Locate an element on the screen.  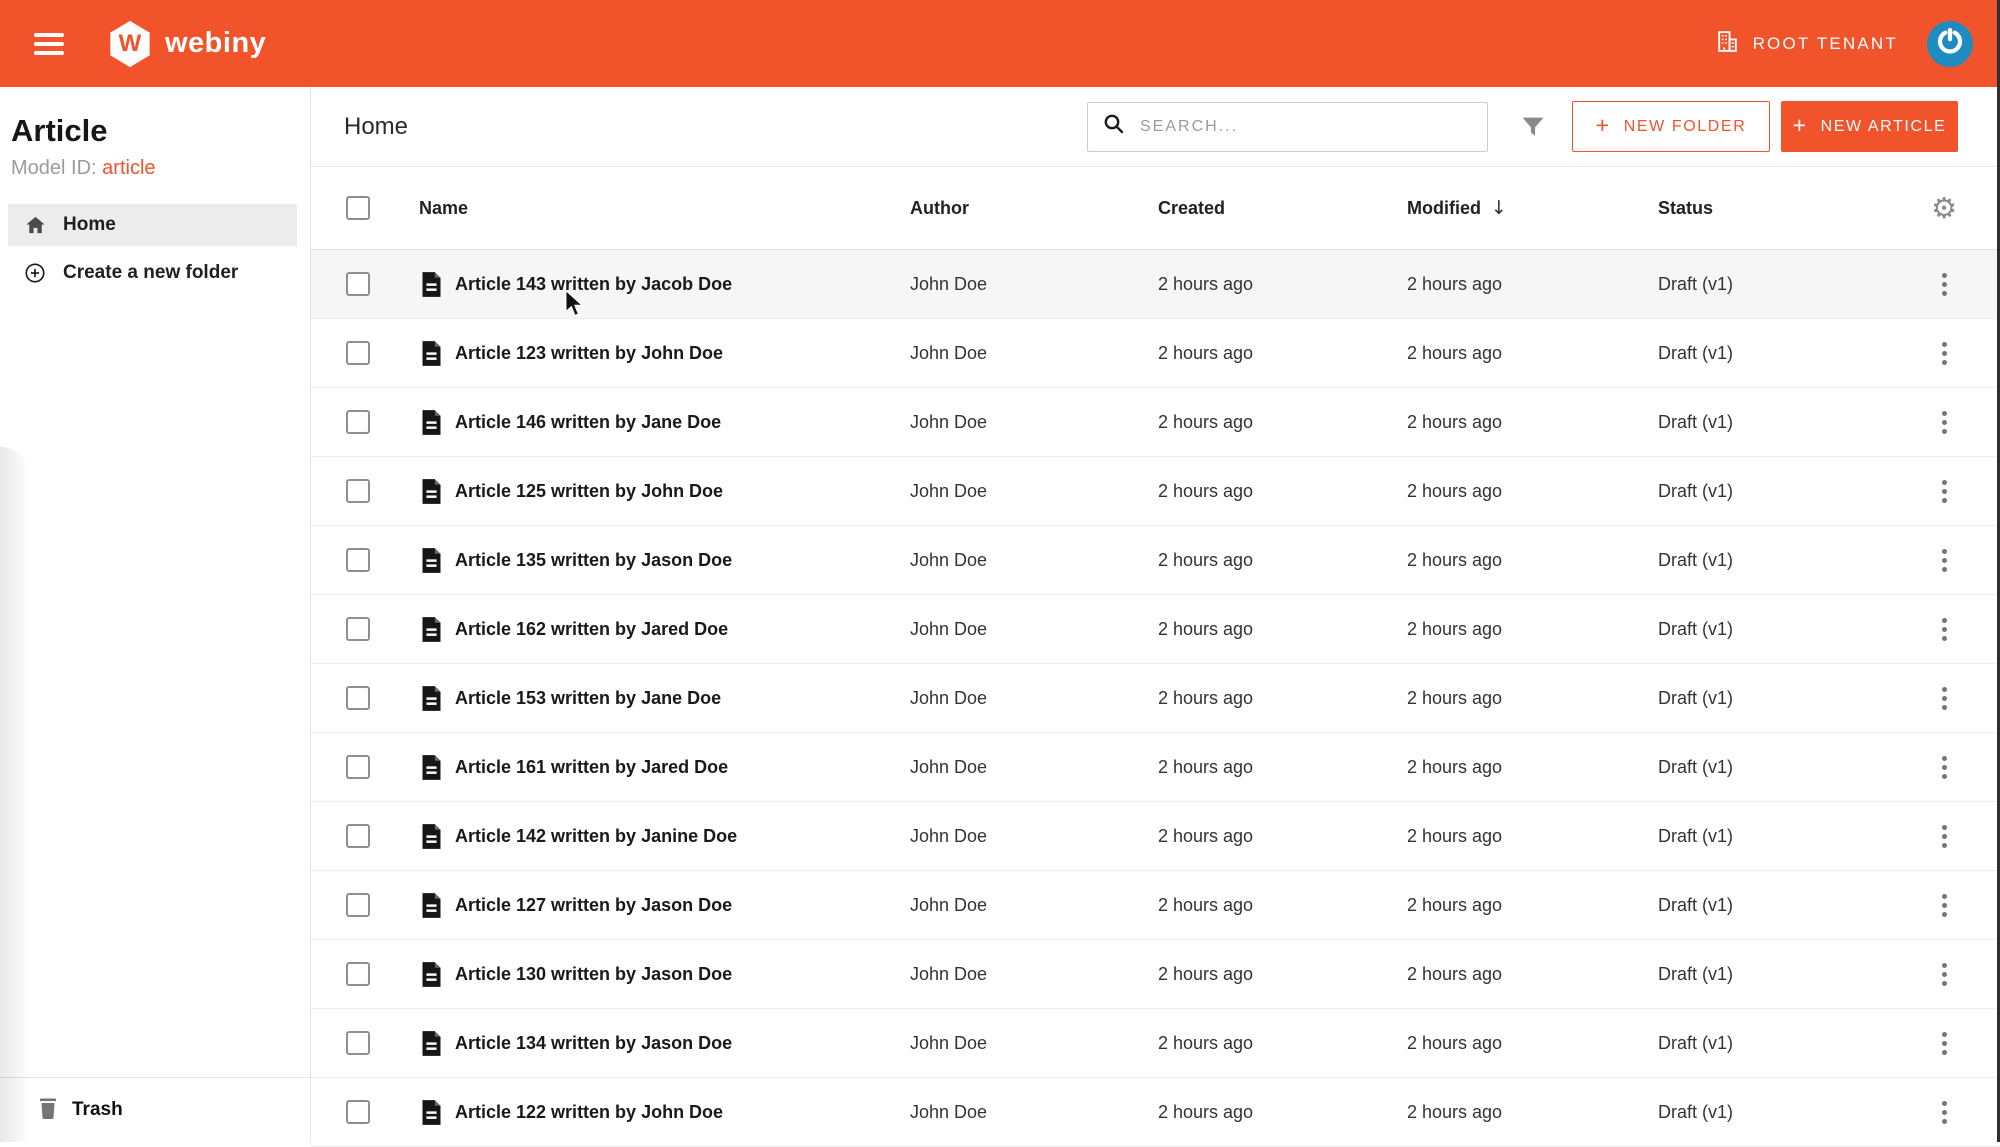
building-icon is located at coordinates (1727, 44).